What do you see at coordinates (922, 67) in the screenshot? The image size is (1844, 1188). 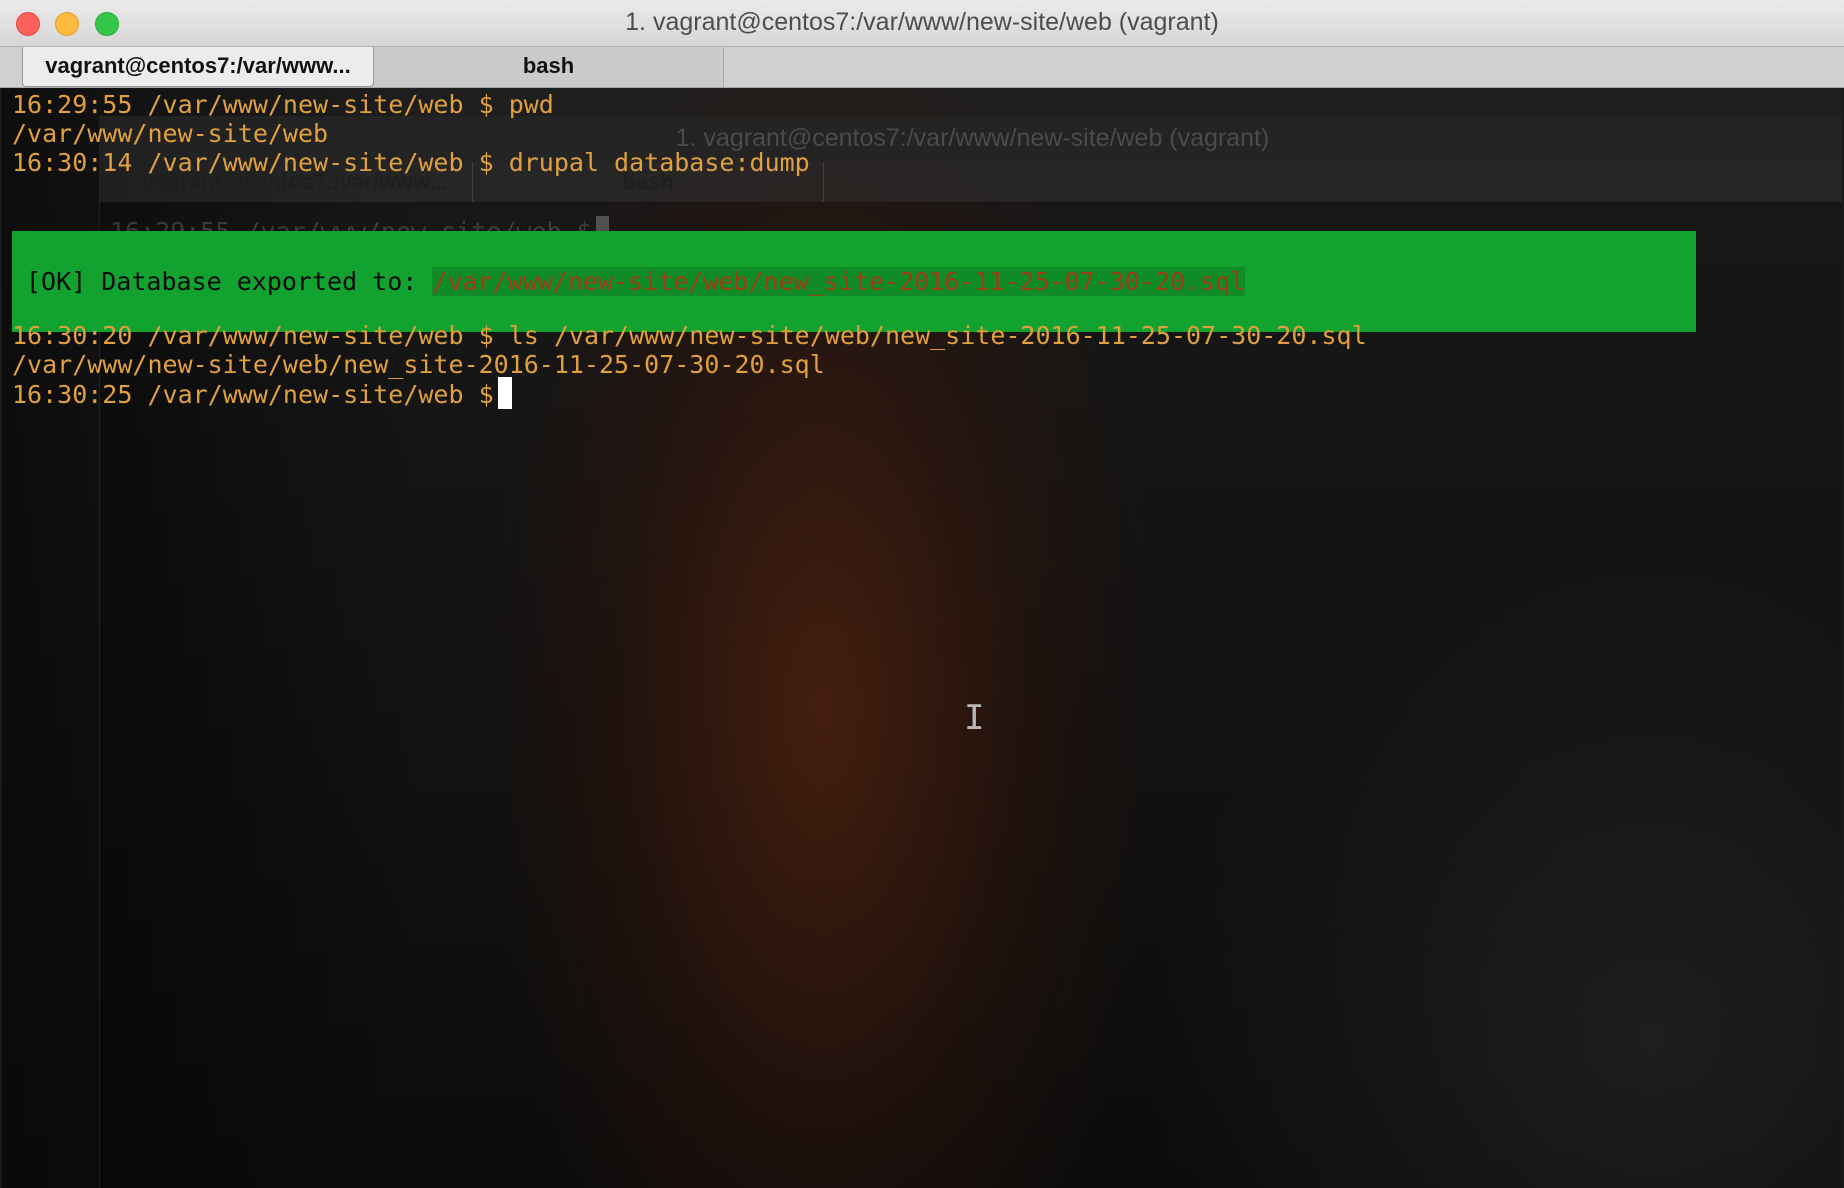 I see `tab-bar: vagrant@centos7:/var/www... bash` at bounding box center [922, 67].